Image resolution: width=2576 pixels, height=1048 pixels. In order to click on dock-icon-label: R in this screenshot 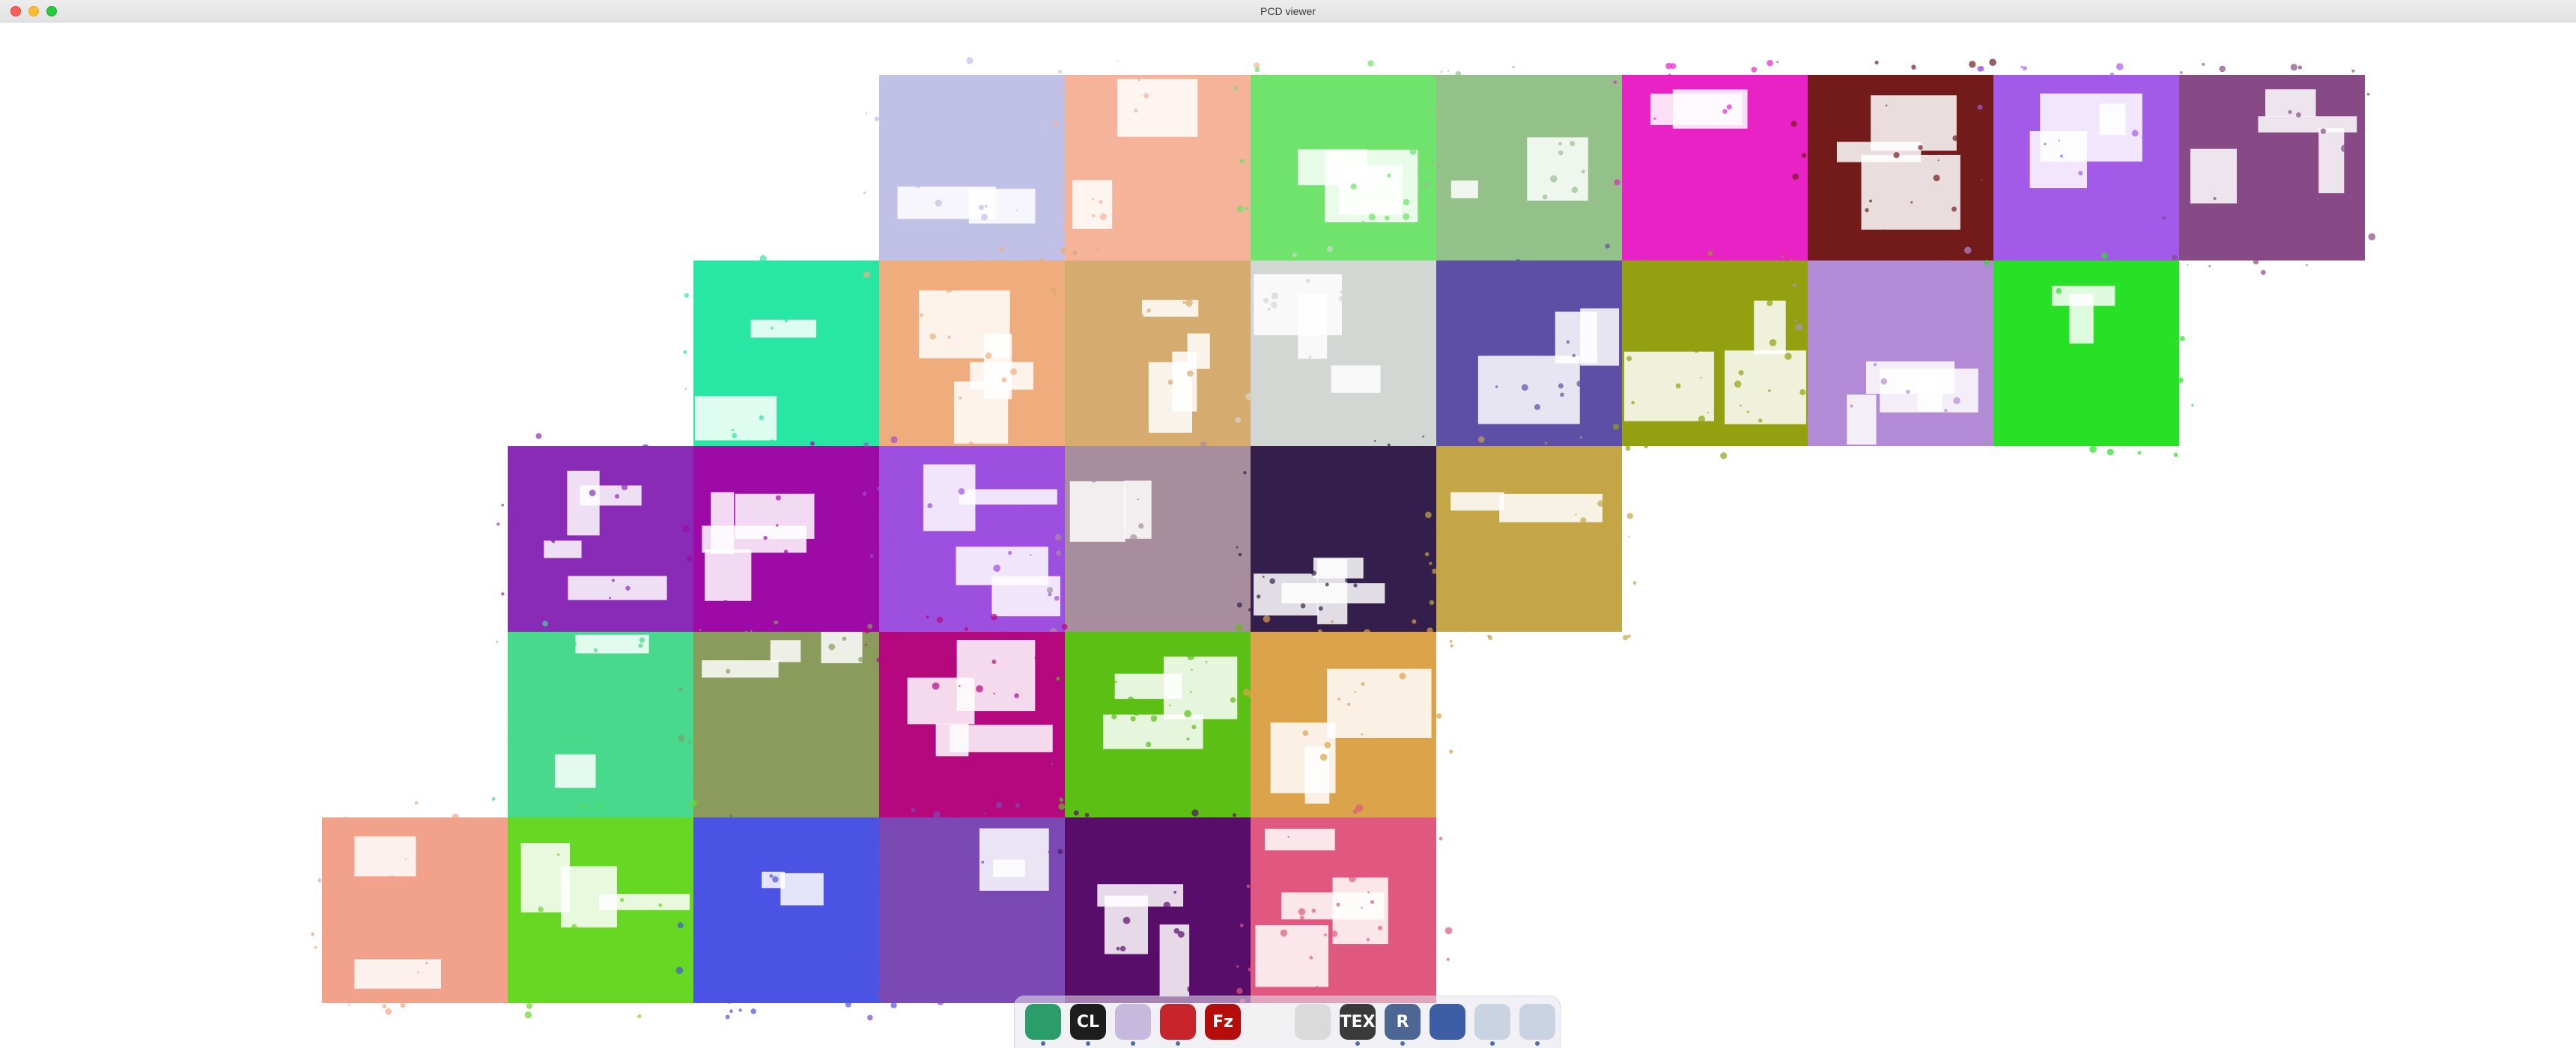, I will do `click(1402, 1022)`.